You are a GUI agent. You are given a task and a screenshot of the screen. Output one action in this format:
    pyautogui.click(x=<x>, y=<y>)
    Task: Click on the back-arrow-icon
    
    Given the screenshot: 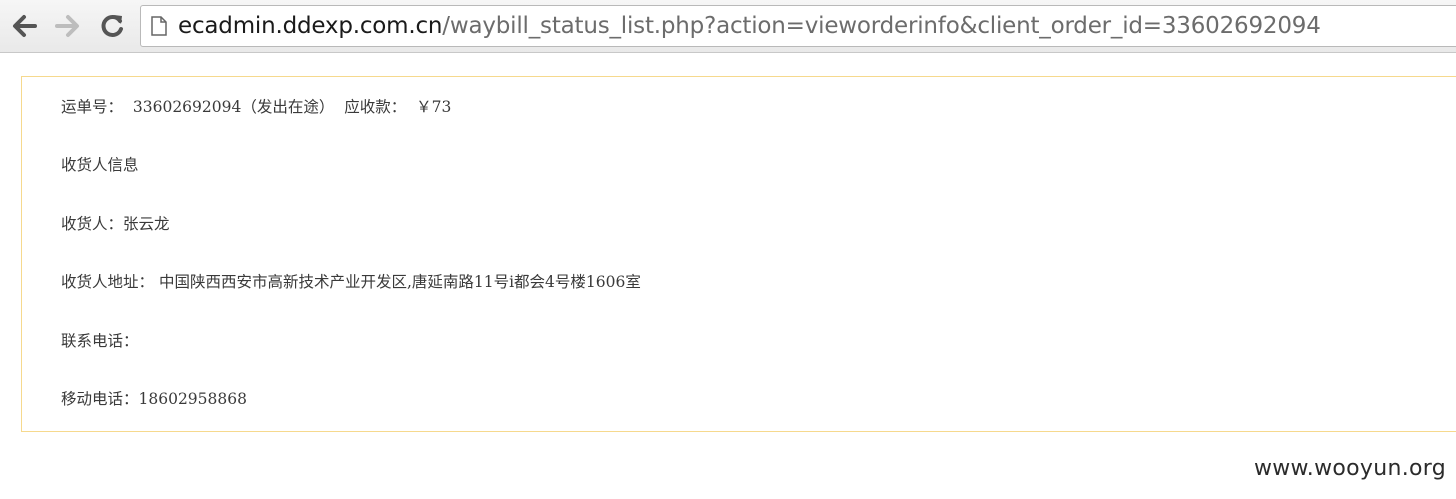 What is the action you would take?
    pyautogui.click(x=25, y=26)
    